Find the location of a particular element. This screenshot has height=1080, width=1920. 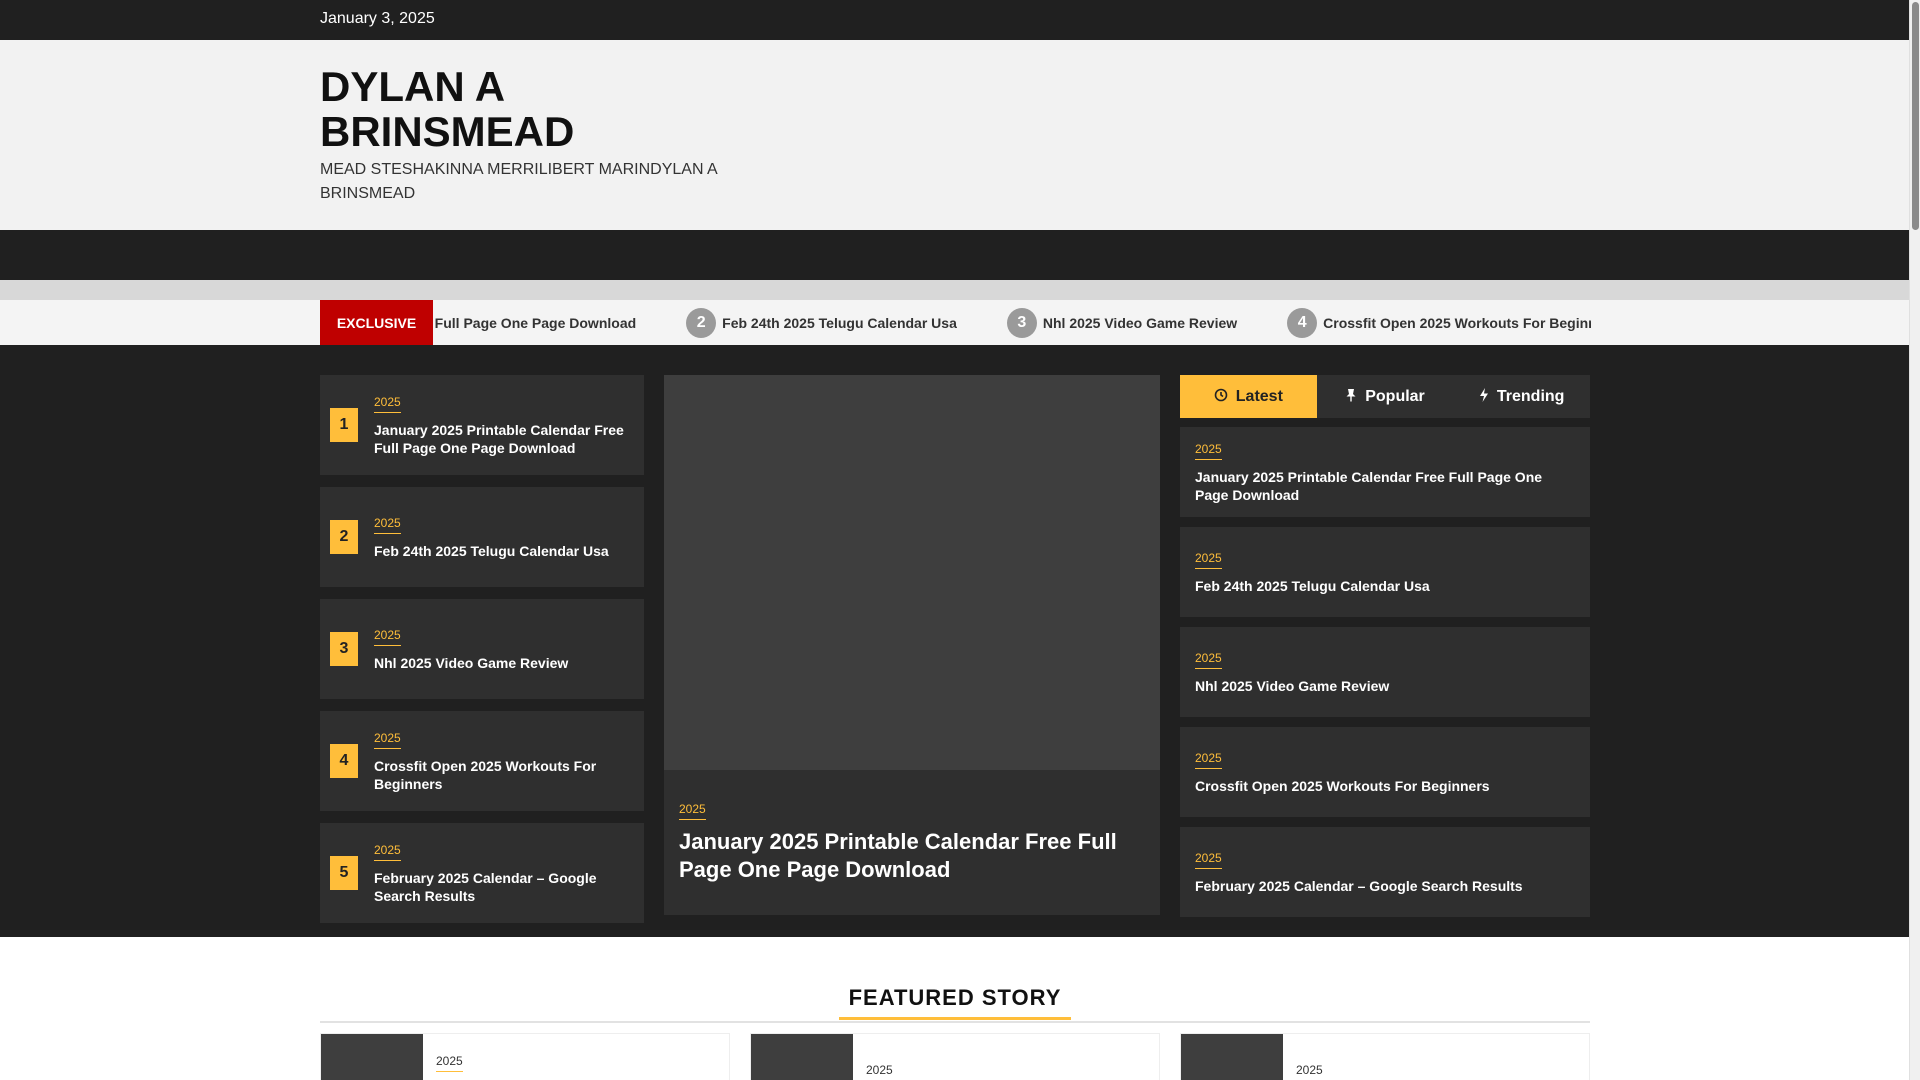

post-image-placeholder is located at coordinates (912, 572).